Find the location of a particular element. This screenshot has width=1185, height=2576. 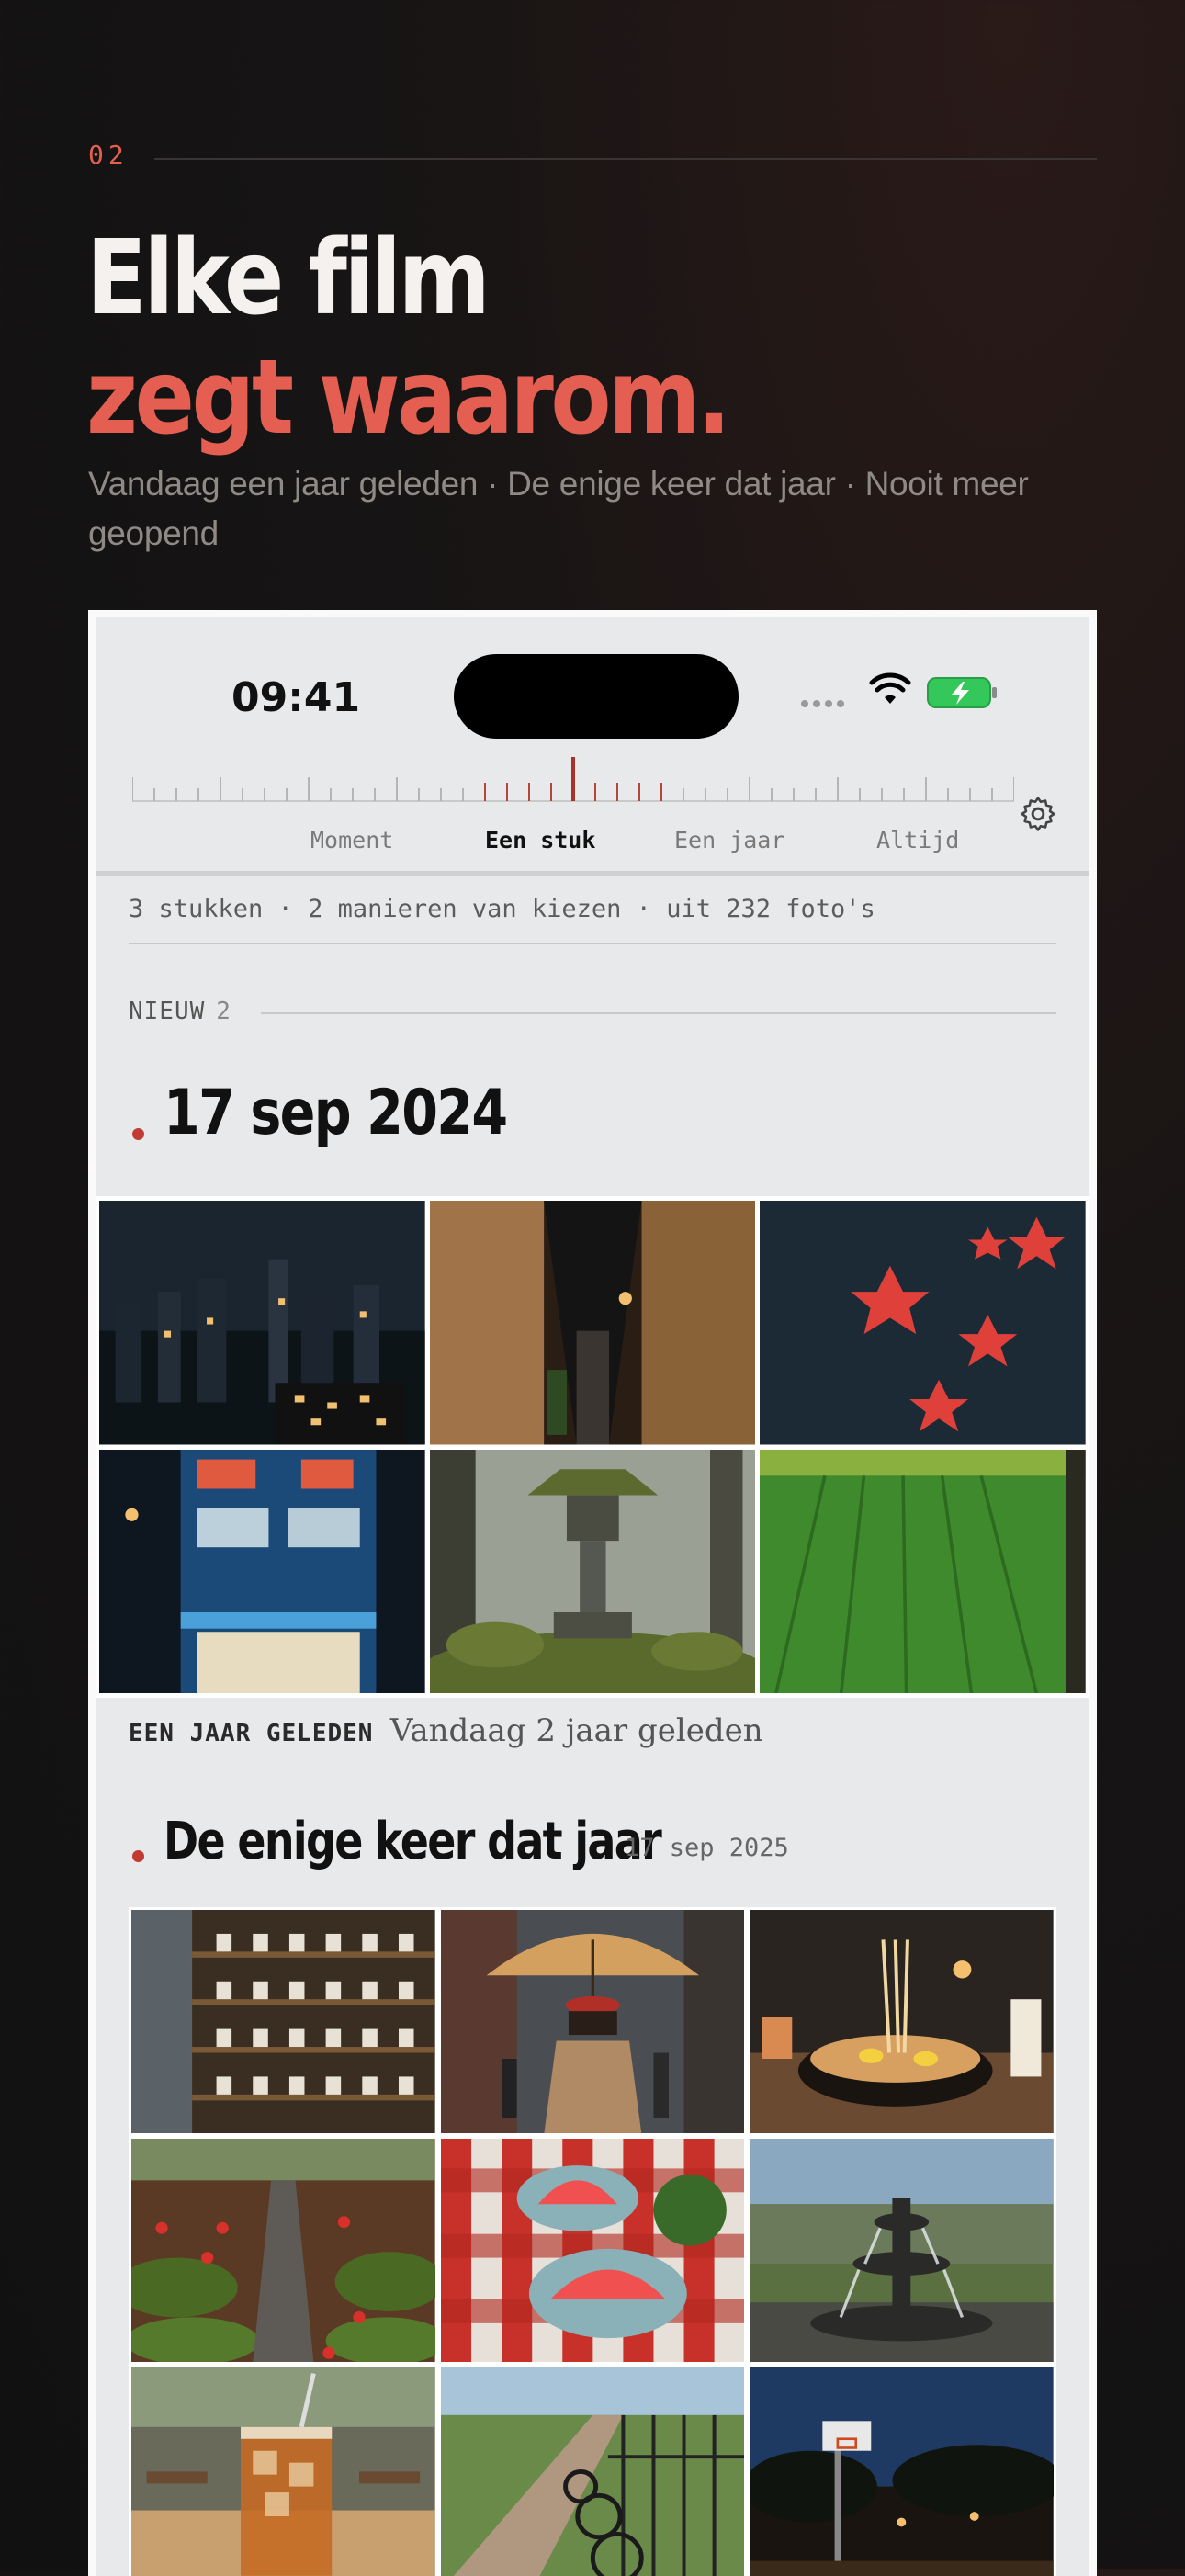

wifi-icon is located at coordinates (890, 688).